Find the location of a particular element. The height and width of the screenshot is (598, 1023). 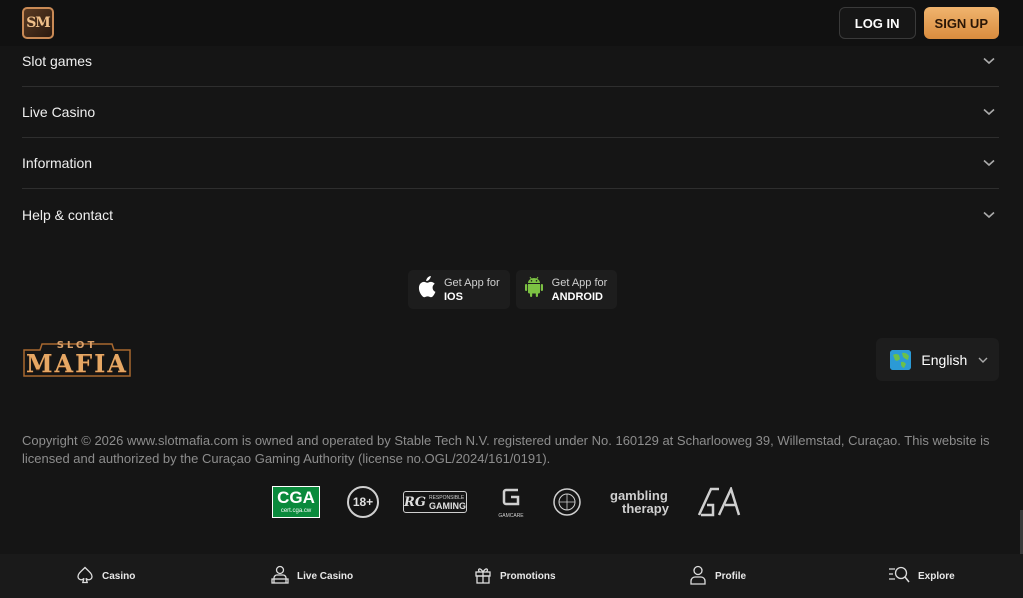

ios-app-button: Get App for IOS is located at coordinates (459, 289).